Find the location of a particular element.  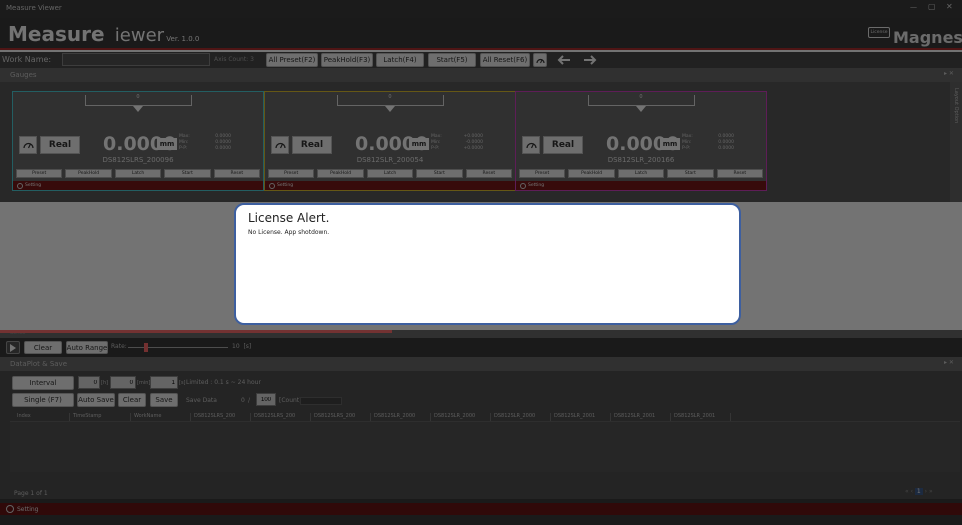

footer-setting: Setting is located at coordinates (481, 509).